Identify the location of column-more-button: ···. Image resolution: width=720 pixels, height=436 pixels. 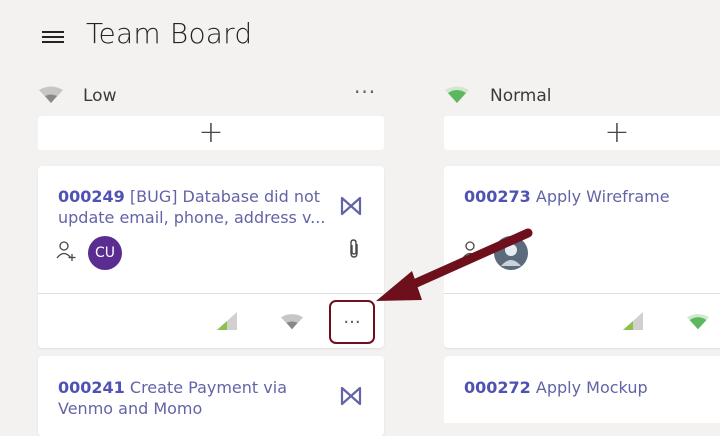
(365, 92).